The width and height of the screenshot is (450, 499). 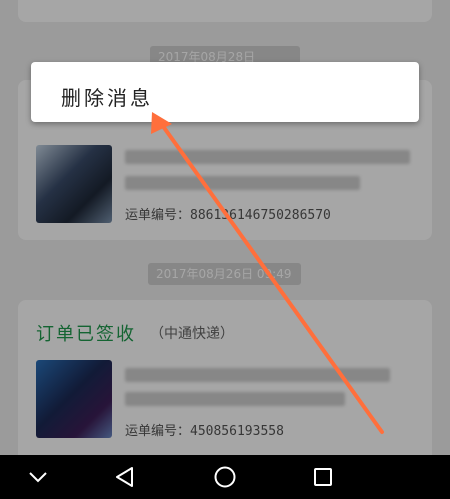 I want to click on android-nav-bar, so click(x=225, y=477).